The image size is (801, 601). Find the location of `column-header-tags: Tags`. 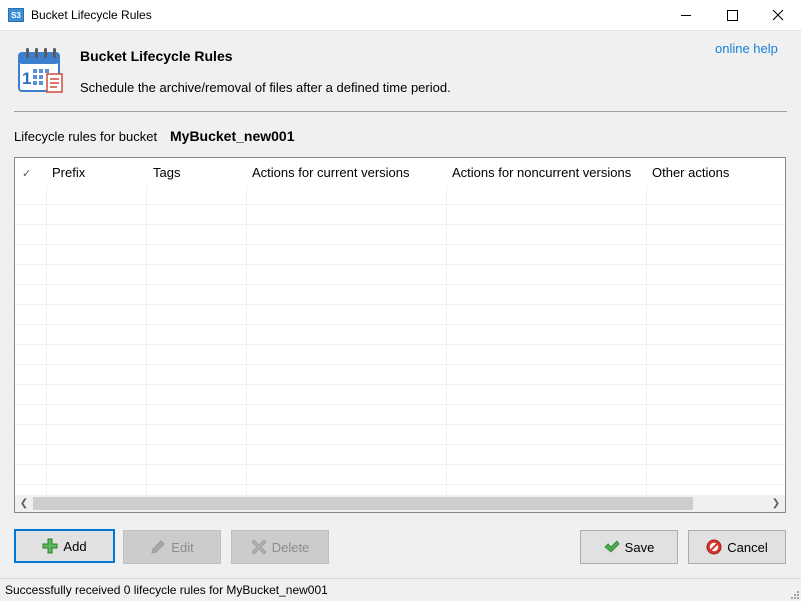

column-header-tags: Tags is located at coordinates (166, 172).